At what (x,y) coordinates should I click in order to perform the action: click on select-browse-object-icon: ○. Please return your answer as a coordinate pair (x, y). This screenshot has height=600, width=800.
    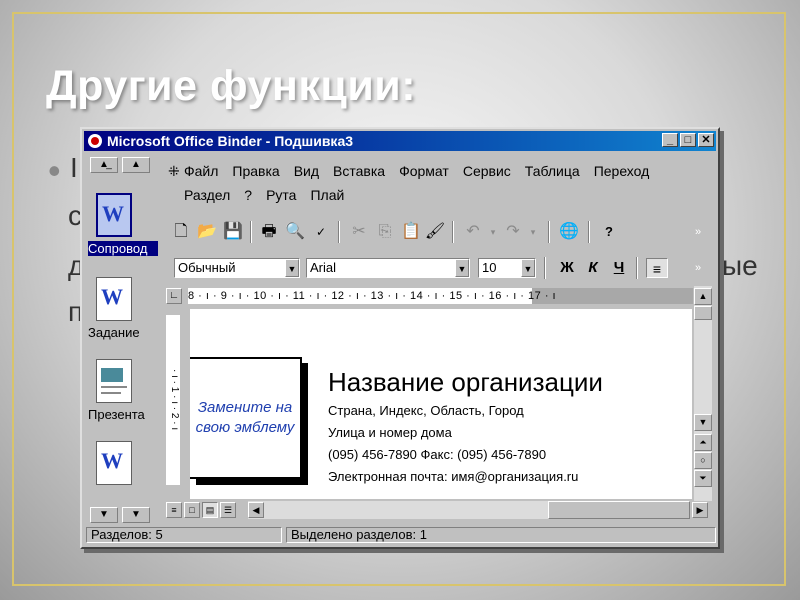
    Looking at the image, I should click on (703, 460).